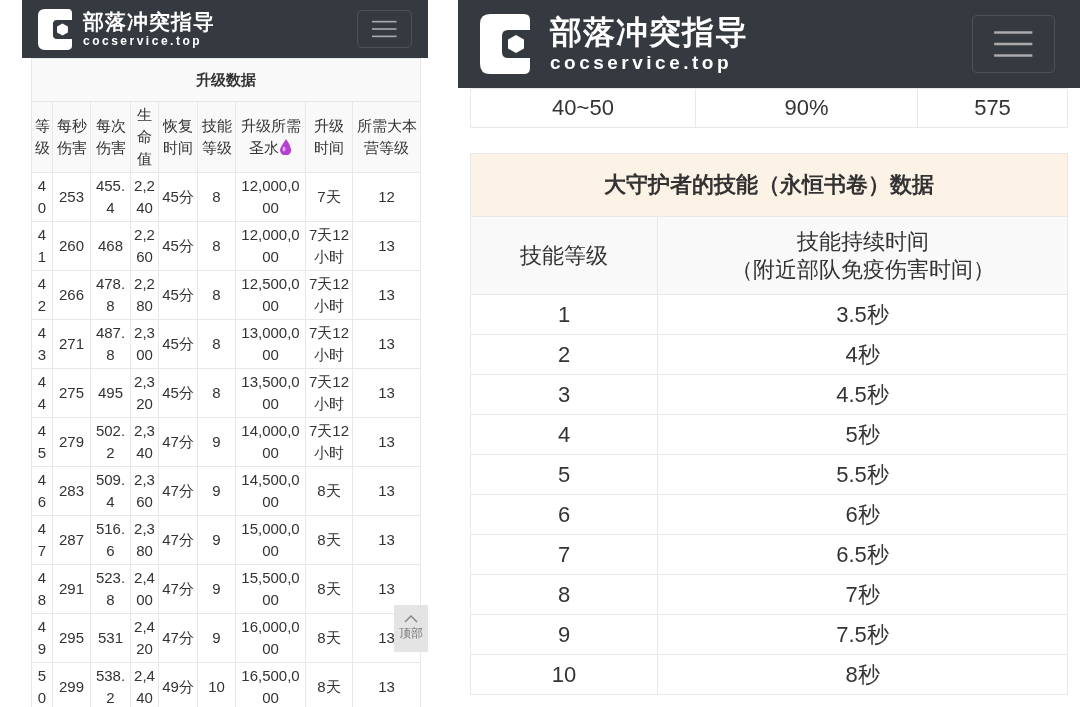  Describe the element at coordinates (42, 393) in the screenshot. I see `table-cell: 44` at that location.